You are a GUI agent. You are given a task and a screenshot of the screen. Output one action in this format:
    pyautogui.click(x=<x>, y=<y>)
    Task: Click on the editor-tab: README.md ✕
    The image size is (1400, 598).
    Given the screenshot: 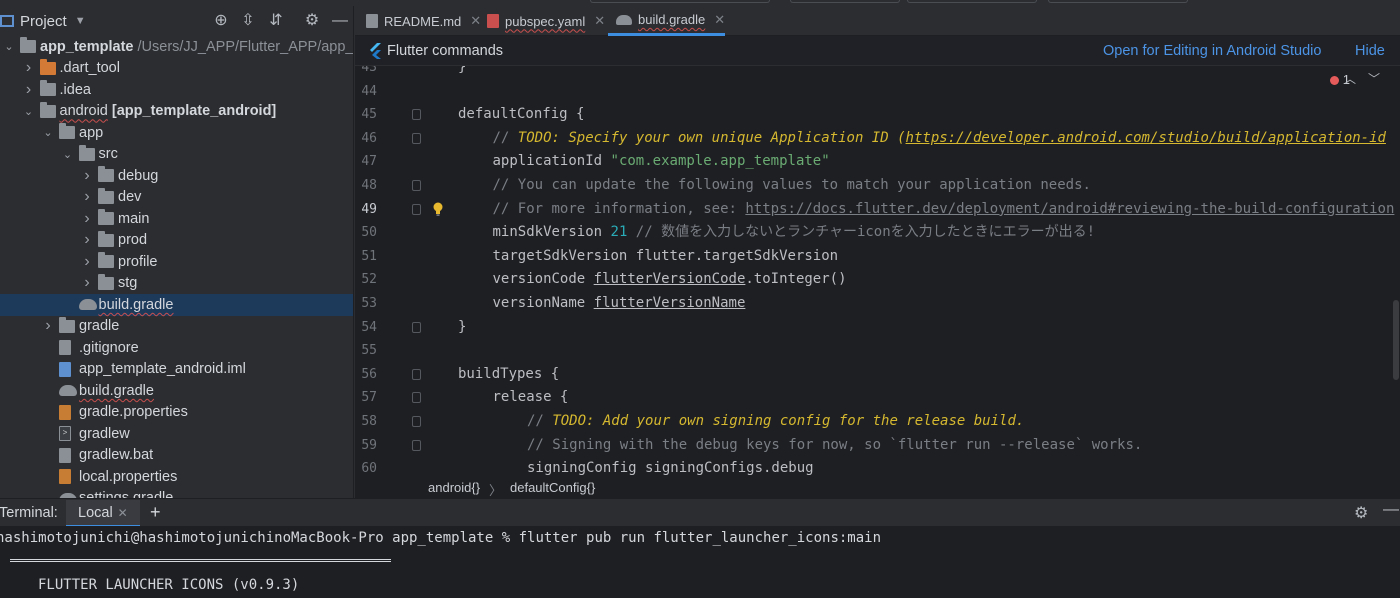 What is the action you would take?
    pyautogui.click(x=419, y=21)
    